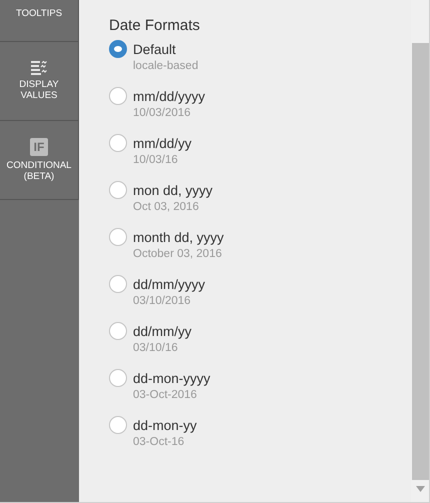  Describe the element at coordinates (173, 190) in the screenshot. I see `option-label: mon dd, yyyy` at that location.